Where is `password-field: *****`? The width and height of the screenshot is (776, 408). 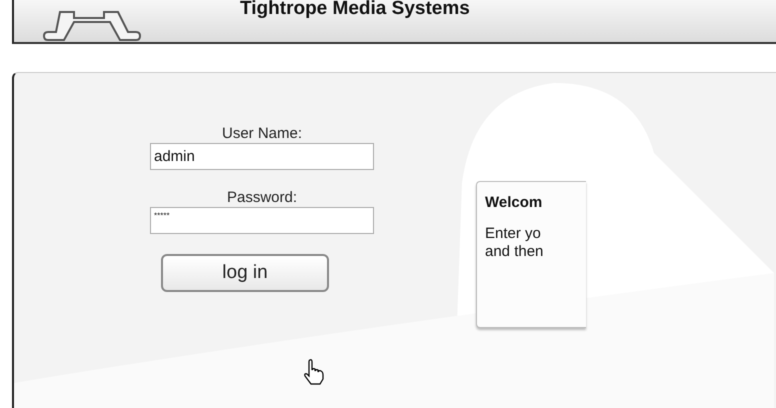
password-field: ***** is located at coordinates (262, 220).